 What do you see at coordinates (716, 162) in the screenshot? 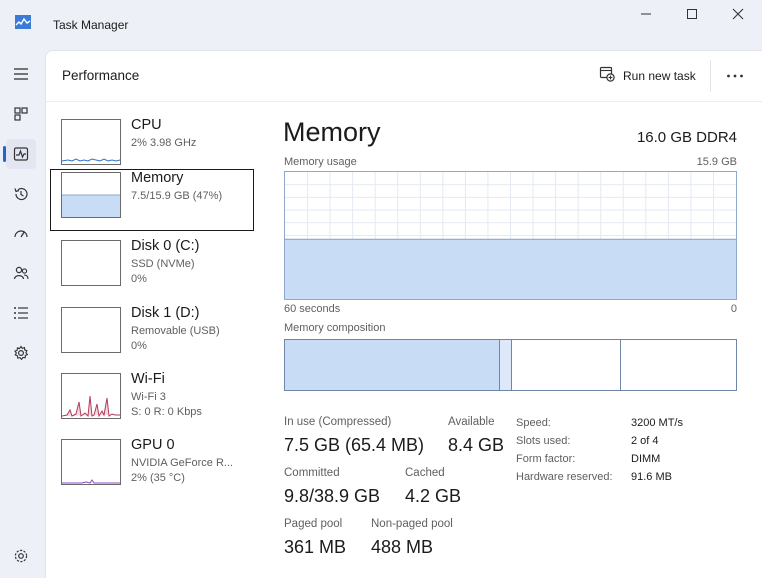
I see `memory-usage-max: 15.9 GB` at bounding box center [716, 162].